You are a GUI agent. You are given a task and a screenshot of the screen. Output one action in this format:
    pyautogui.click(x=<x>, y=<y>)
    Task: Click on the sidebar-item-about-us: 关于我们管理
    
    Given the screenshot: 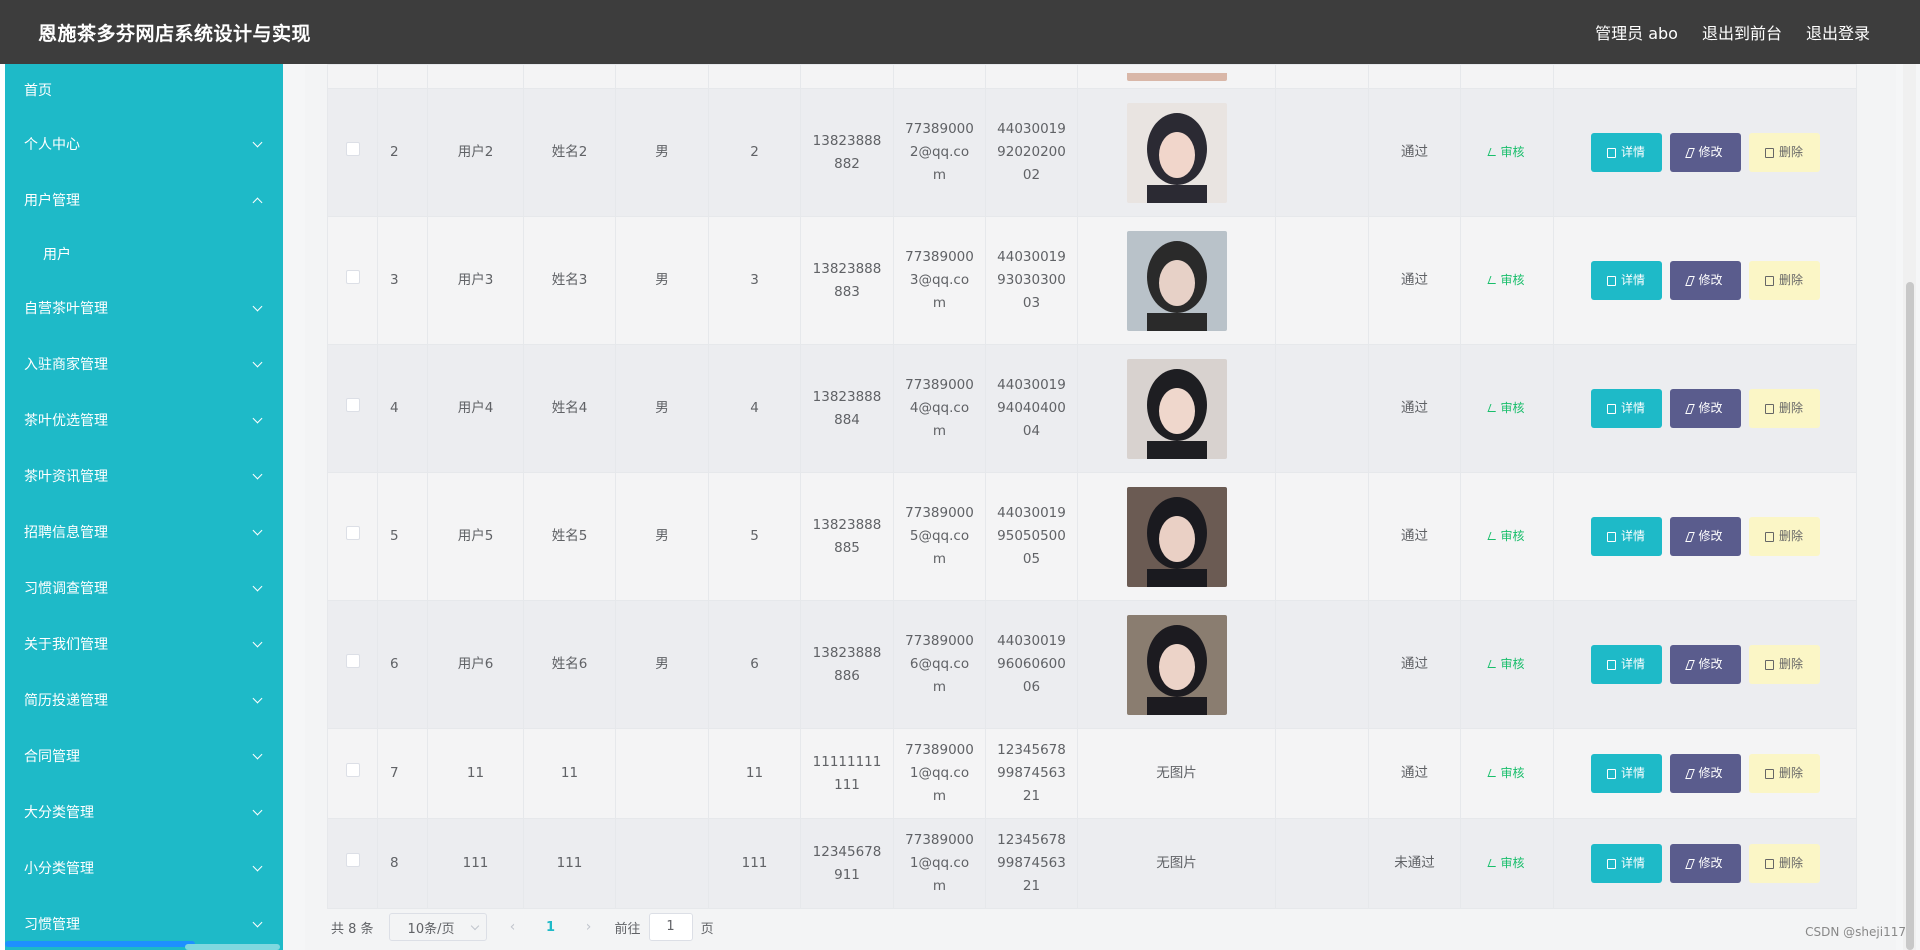 What is the action you would take?
    pyautogui.click(x=144, y=644)
    